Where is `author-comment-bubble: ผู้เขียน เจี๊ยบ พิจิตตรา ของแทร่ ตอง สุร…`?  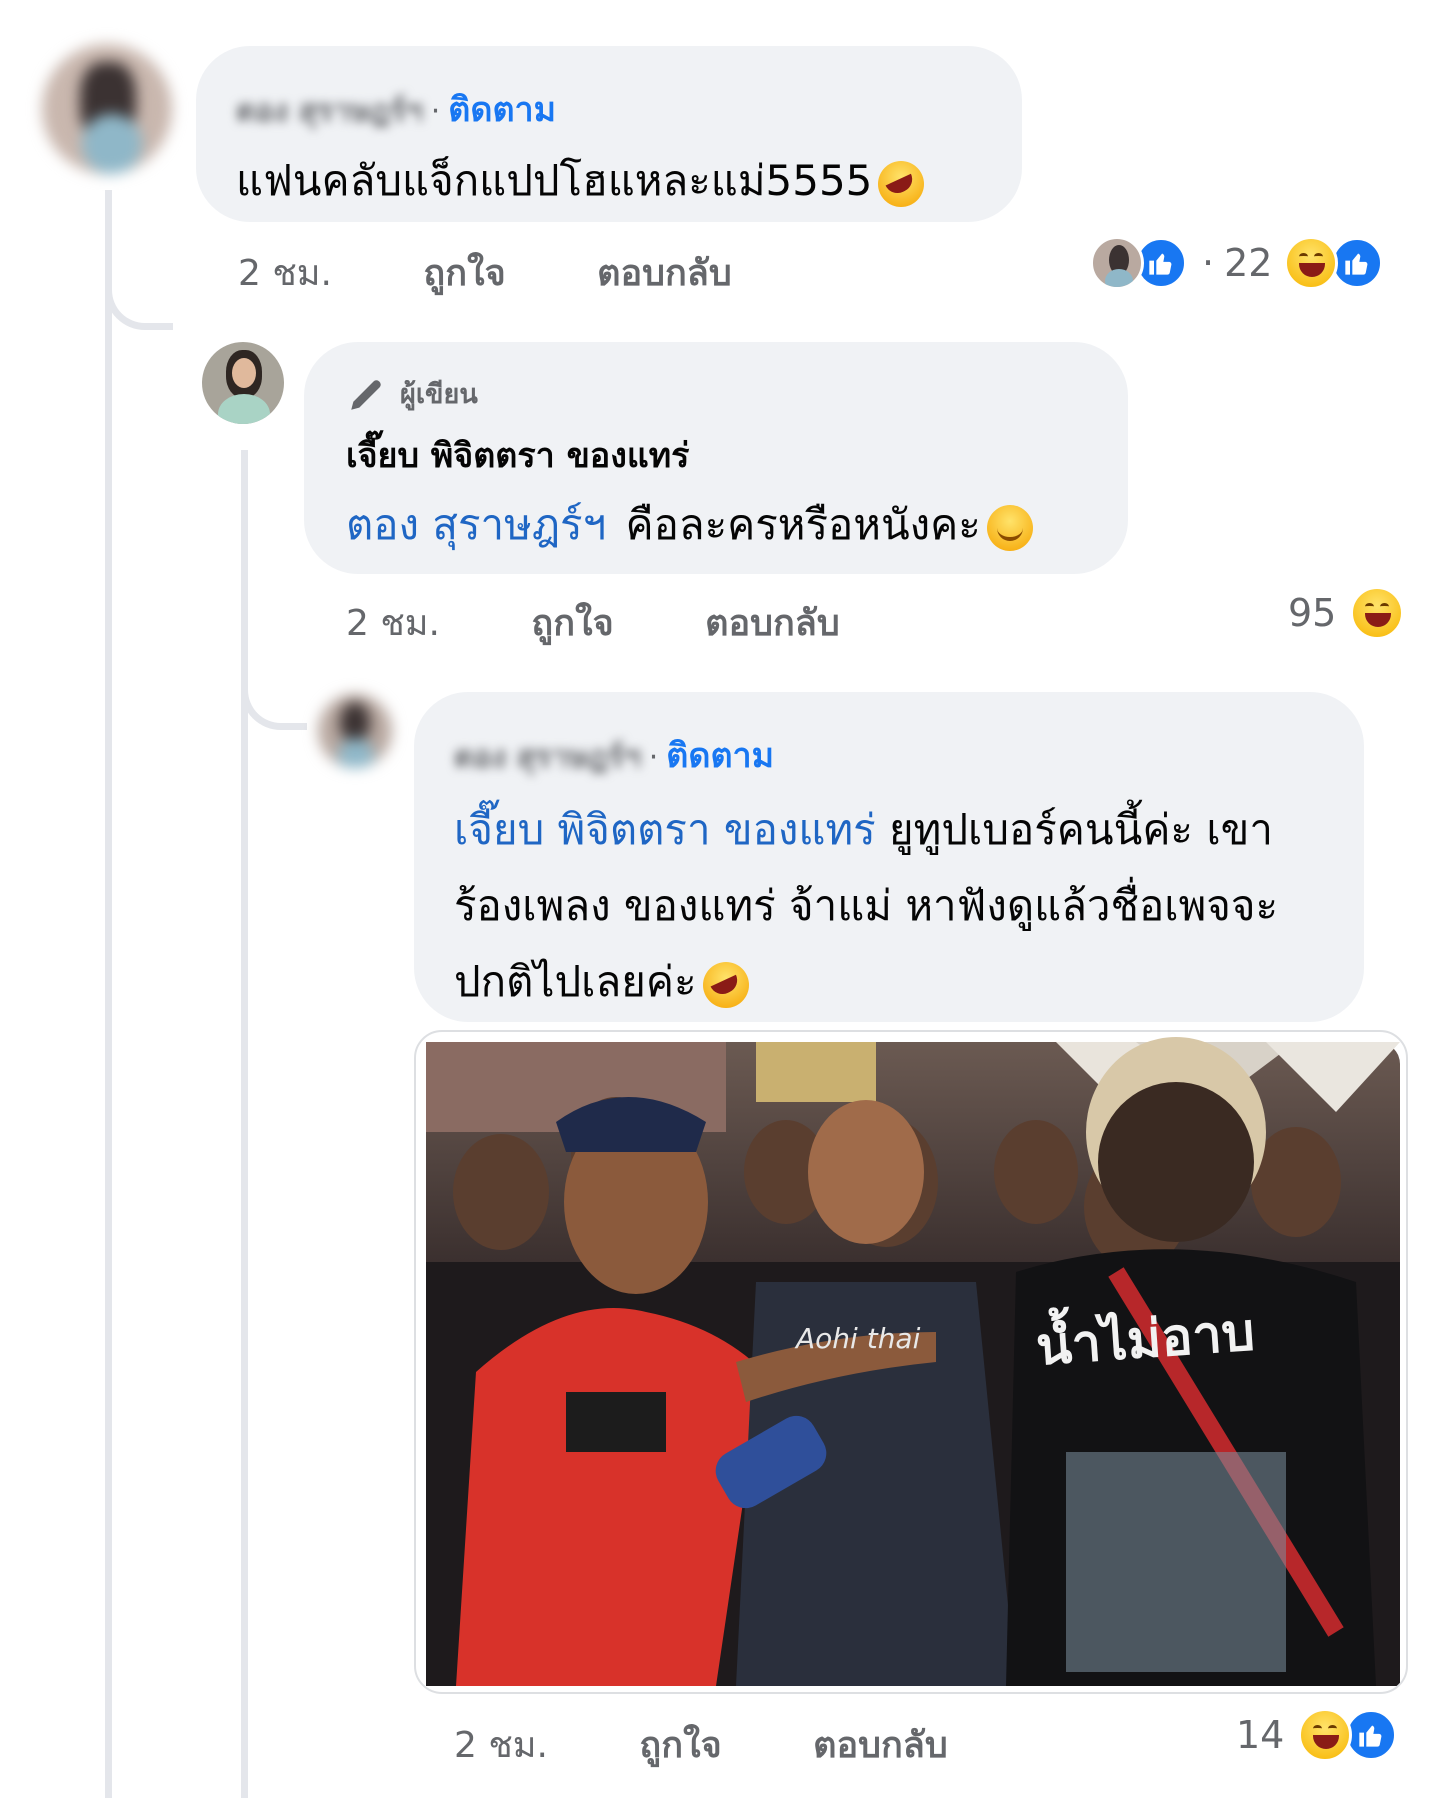 author-comment-bubble: ผู้เขียน เจี๊ยบ พิจิตตรา ของแทร่ ตอง สุร… is located at coordinates (716, 458).